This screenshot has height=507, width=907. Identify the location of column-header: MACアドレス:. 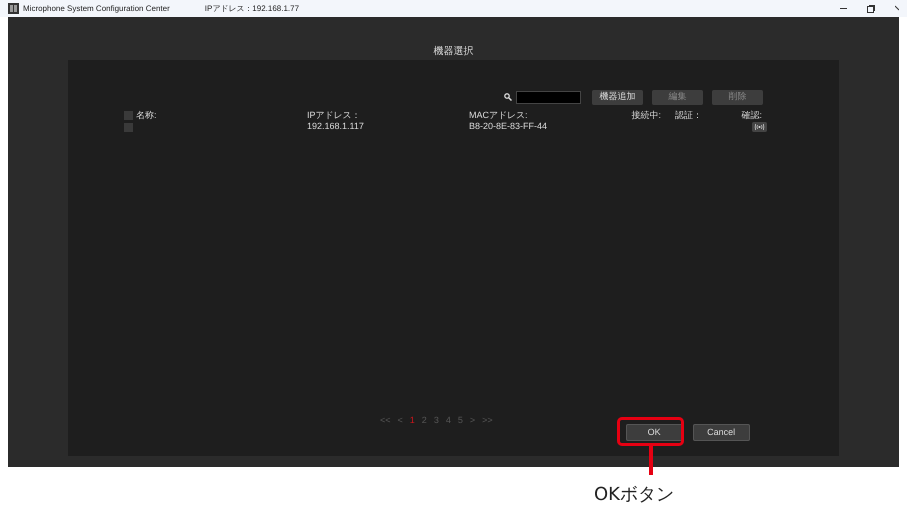
(498, 115).